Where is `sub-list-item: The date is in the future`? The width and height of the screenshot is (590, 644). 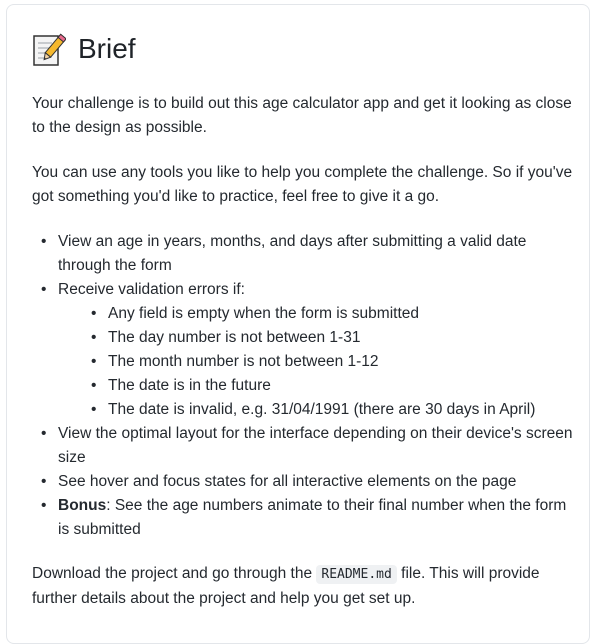
sub-list-item: The date is in the future is located at coordinates (317, 386).